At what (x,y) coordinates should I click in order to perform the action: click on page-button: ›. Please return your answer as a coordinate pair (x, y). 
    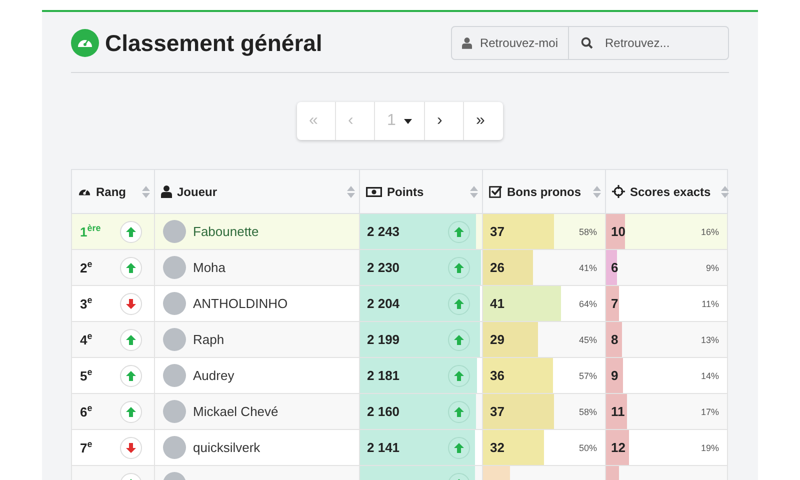
    Looking at the image, I should click on (444, 121).